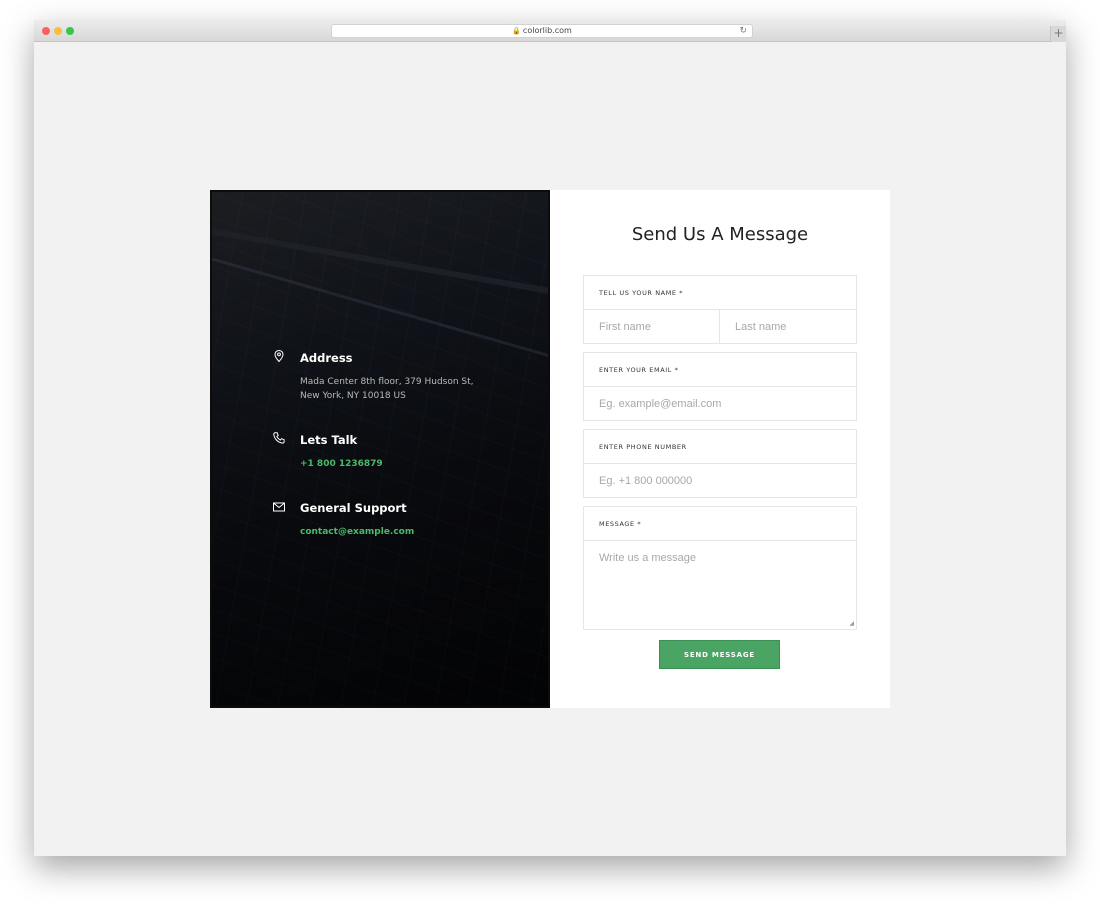  Describe the element at coordinates (279, 438) in the screenshot. I see `phone-icon` at that location.